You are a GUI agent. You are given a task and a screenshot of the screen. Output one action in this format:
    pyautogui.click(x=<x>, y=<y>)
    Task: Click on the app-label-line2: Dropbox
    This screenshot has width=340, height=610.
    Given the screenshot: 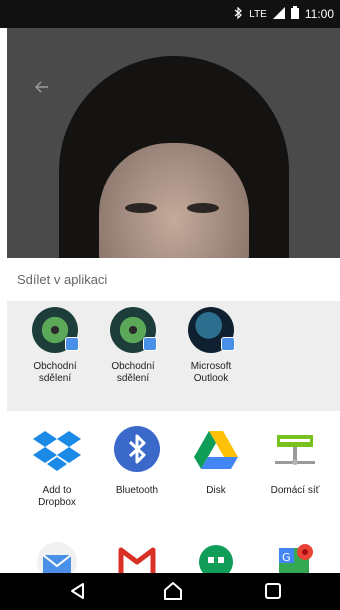 What is the action you would take?
    pyautogui.click(x=57, y=502)
    